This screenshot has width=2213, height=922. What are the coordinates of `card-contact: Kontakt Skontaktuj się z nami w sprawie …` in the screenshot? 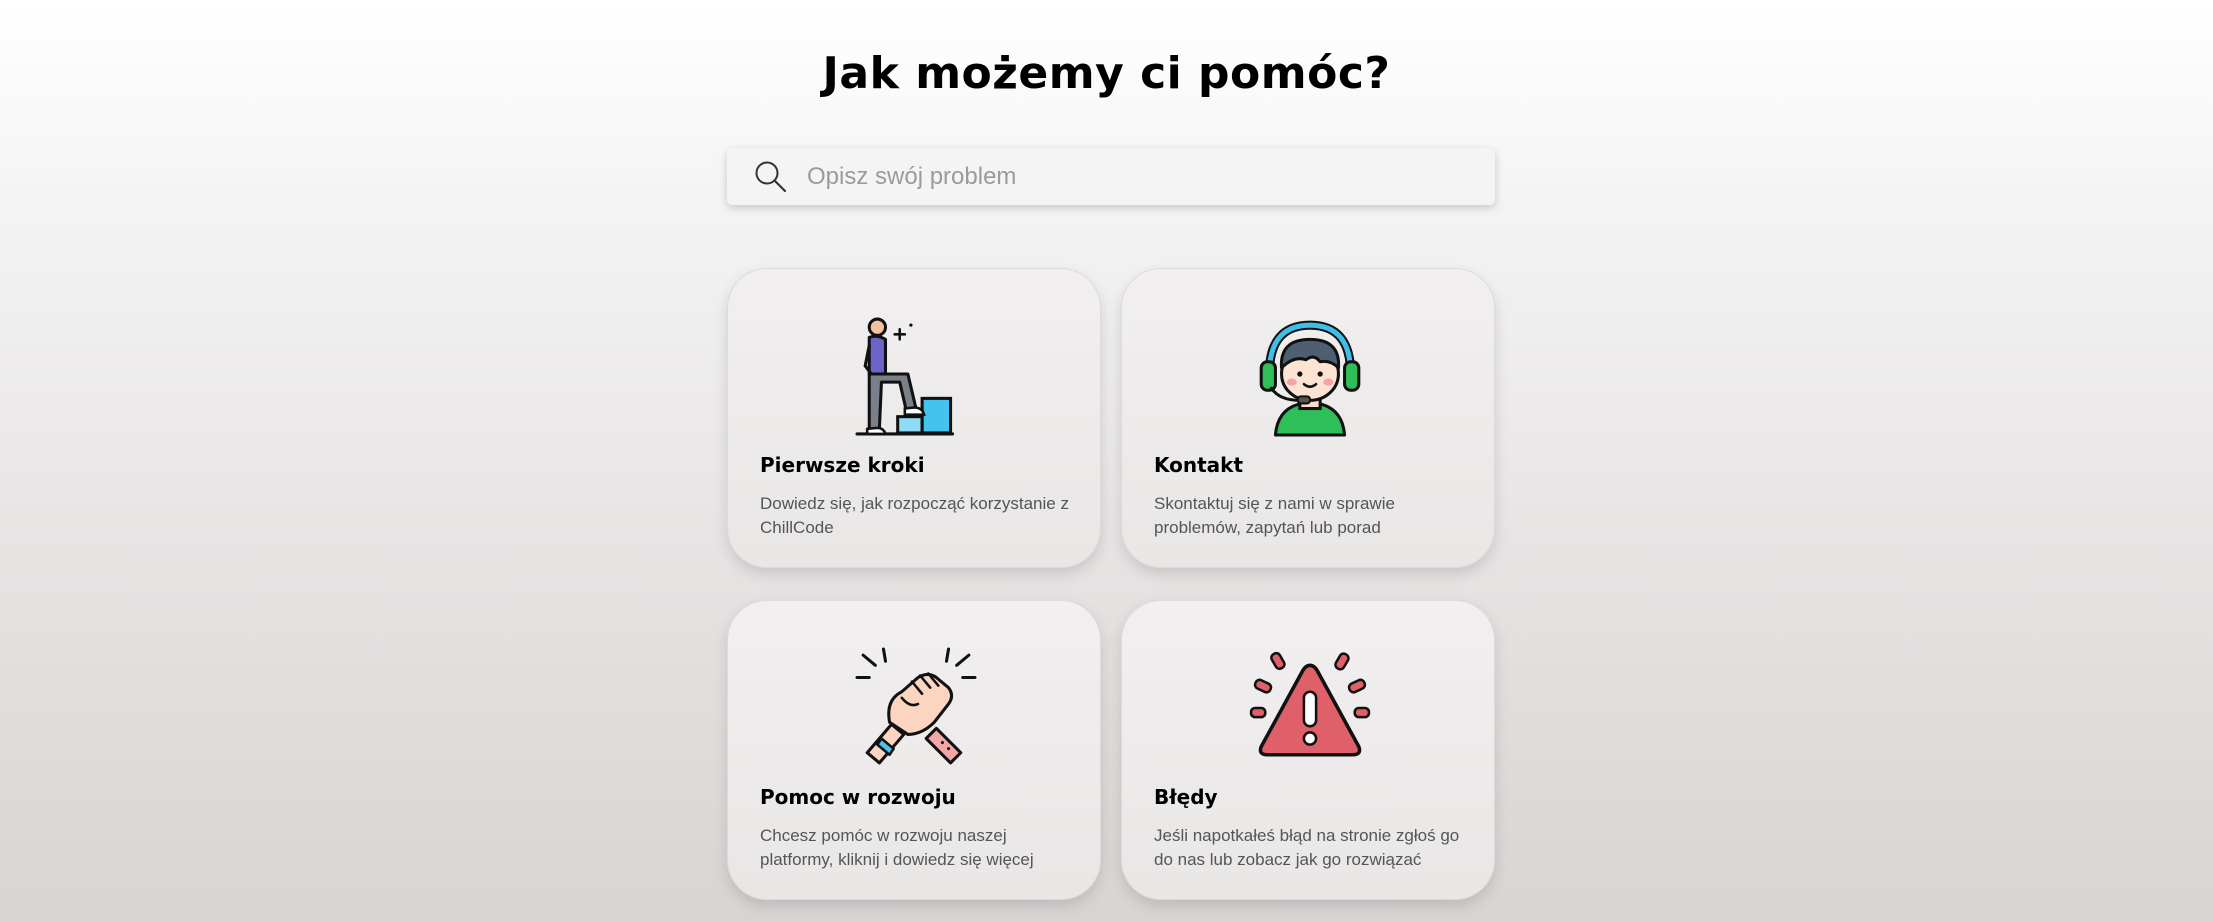 It's located at (1308, 418).